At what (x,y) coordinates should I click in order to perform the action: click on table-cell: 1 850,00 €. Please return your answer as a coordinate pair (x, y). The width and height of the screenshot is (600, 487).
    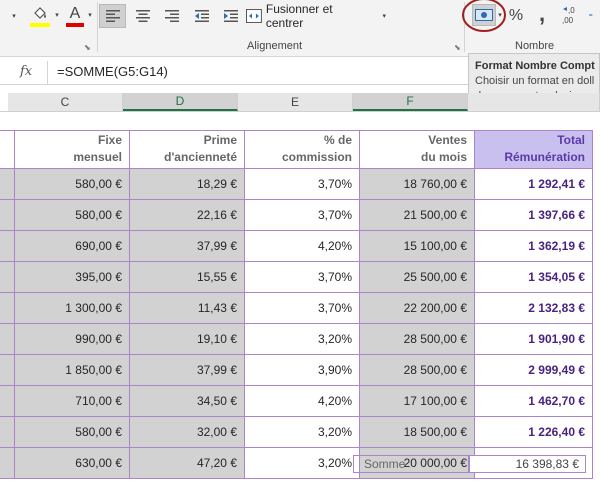
    Looking at the image, I should click on (72, 370).